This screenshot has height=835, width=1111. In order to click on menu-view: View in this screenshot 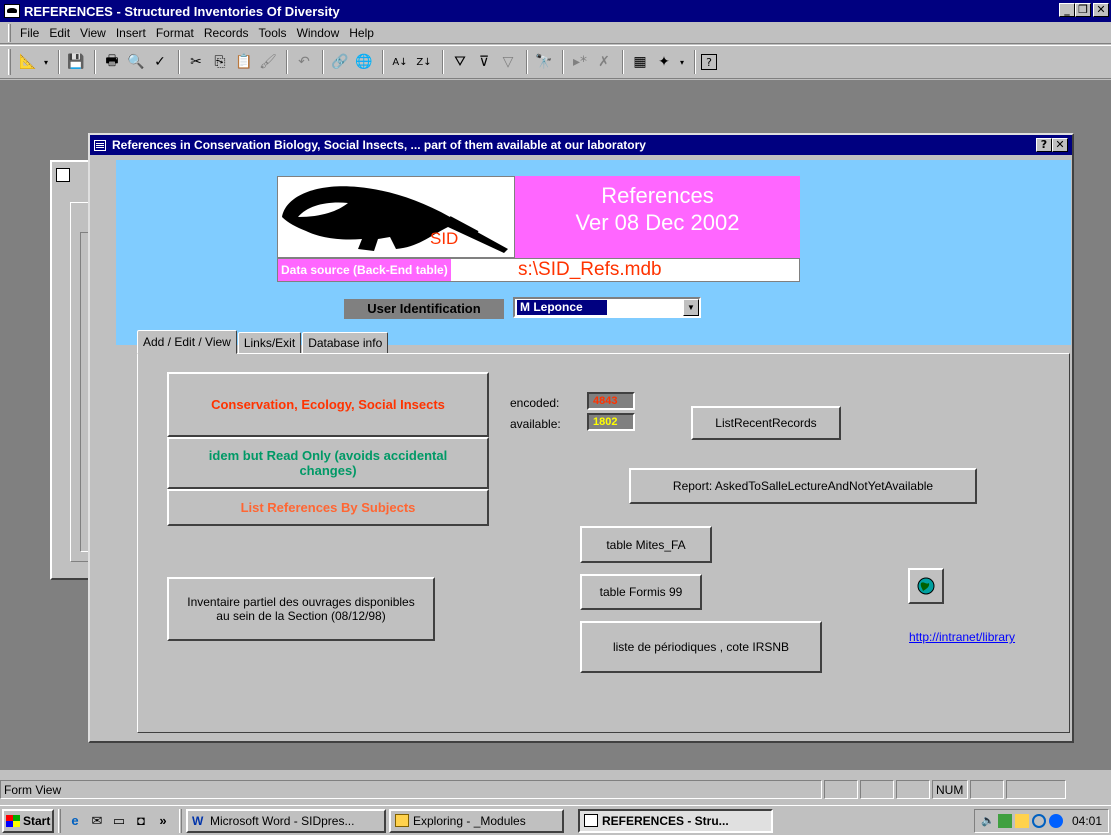, I will do `click(93, 33)`.